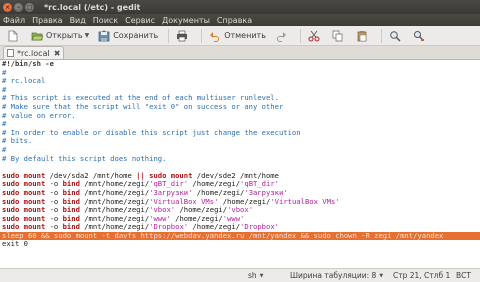 The image size is (480, 282). I want to click on code-line: # bits., so click(240, 141).